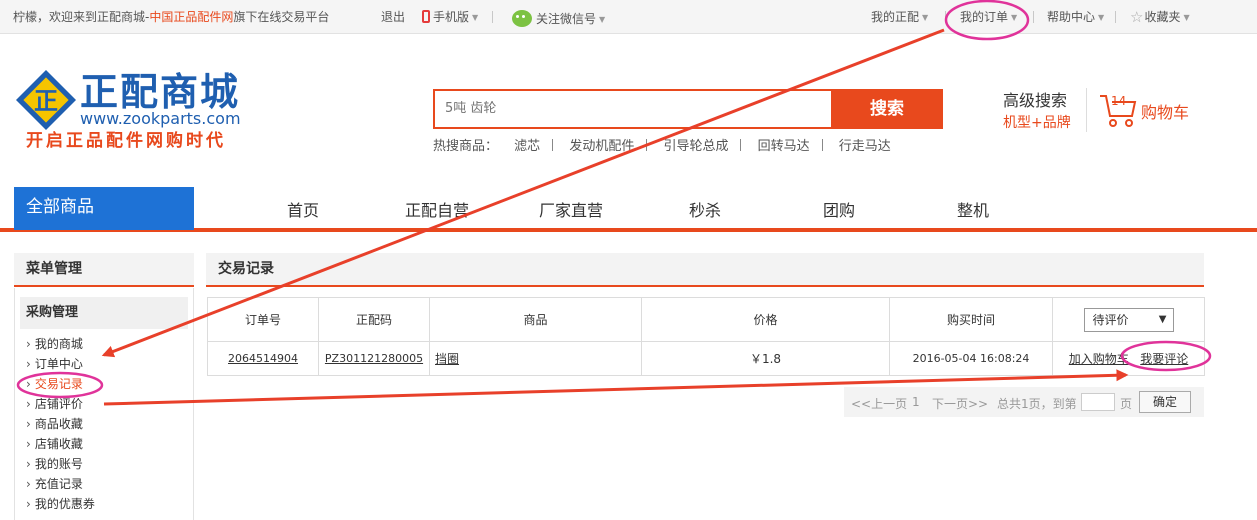  I want to click on sidebar-item-store-reviews: › 店铺评价, so click(54, 404).